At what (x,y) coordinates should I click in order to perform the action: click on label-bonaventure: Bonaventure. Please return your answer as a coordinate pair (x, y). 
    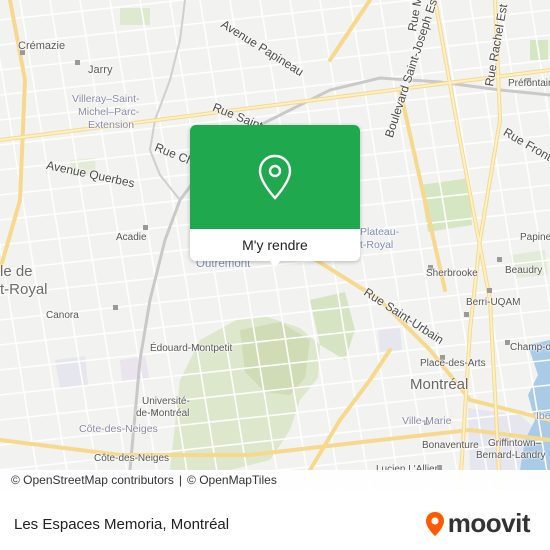
    Looking at the image, I should click on (450, 445).